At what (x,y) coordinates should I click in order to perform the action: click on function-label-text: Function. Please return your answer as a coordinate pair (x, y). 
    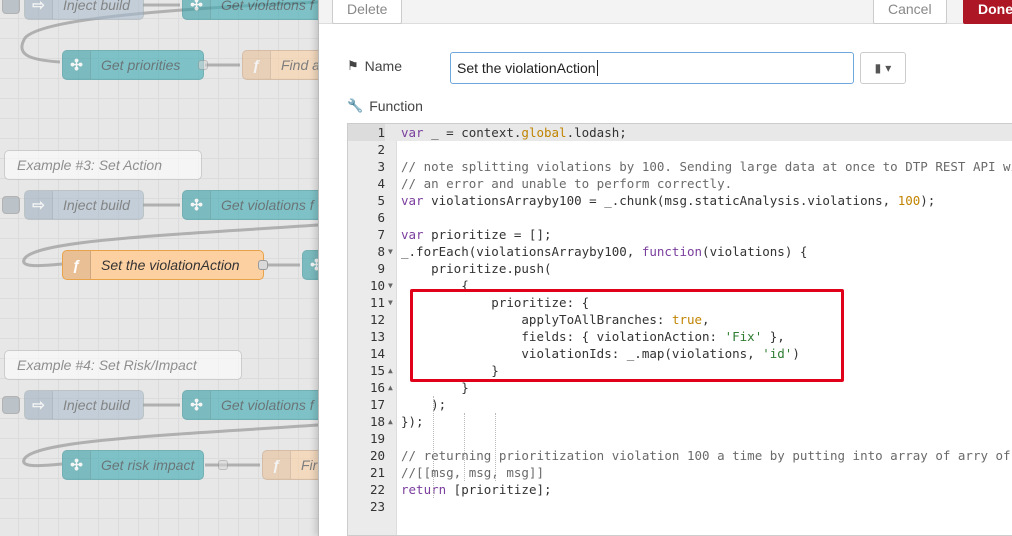
    Looking at the image, I should click on (396, 106).